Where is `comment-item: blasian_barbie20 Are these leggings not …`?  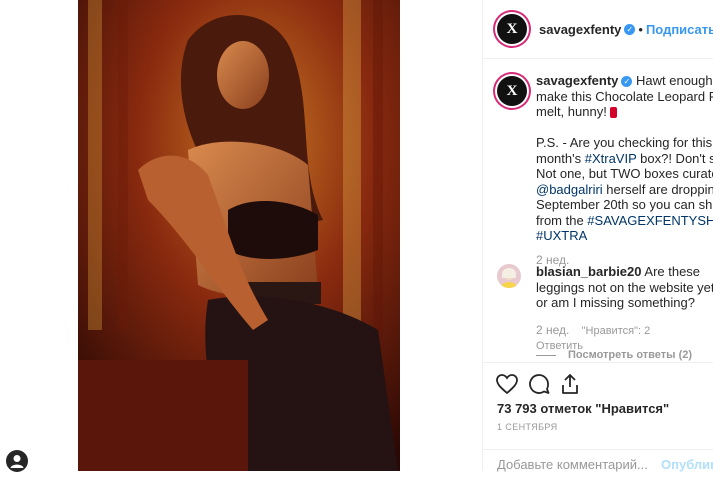
comment-item: blasian_barbie20 Are these leggings not … is located at coordinates (624, 309).